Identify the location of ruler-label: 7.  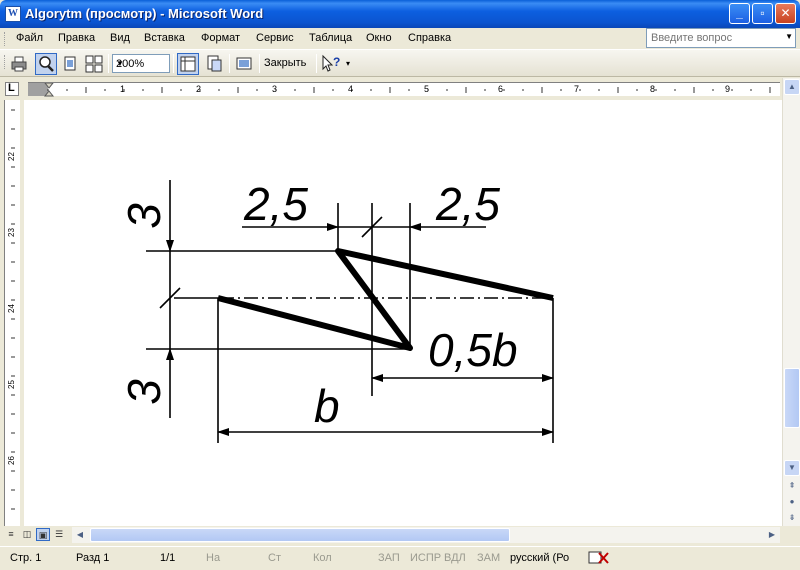
(577, 89).